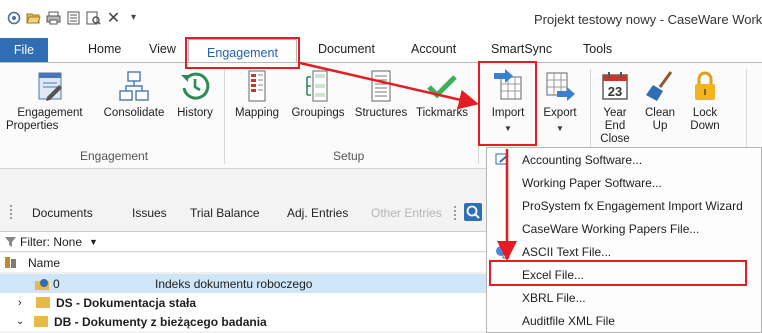 This screenshot has width=762, height=333. What do you see at coordinates (502, 159) in the screenshot?
I see `accounting-icon` at bounding box center [502, 159].